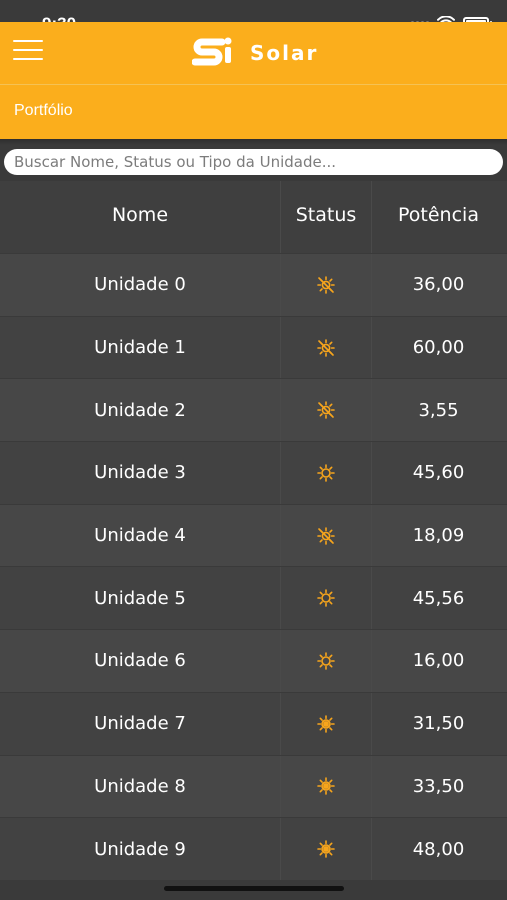 The width and height of the screenshot is (507, 900). Describe the element at coordinates (253, 472) in the screenshot. I see `table-row: Unidade 3 45,60` at that location.